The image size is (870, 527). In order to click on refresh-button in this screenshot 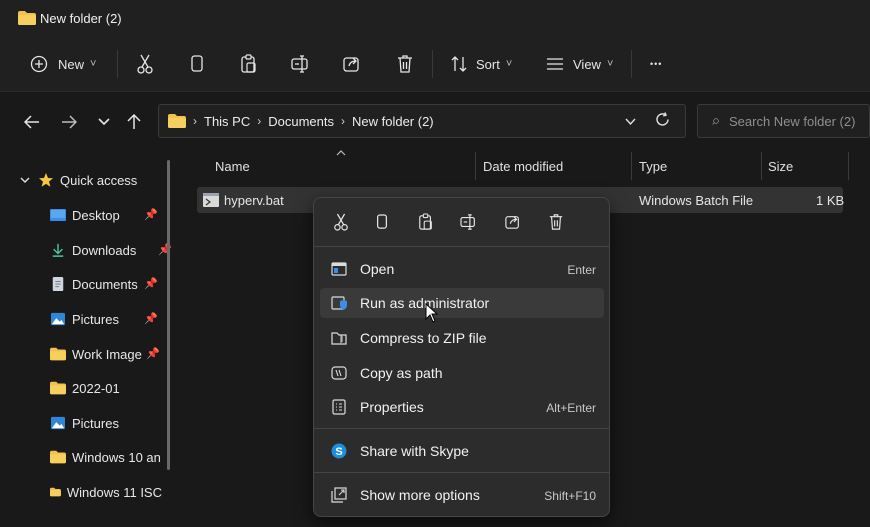, I will do `click(662, 121)`.